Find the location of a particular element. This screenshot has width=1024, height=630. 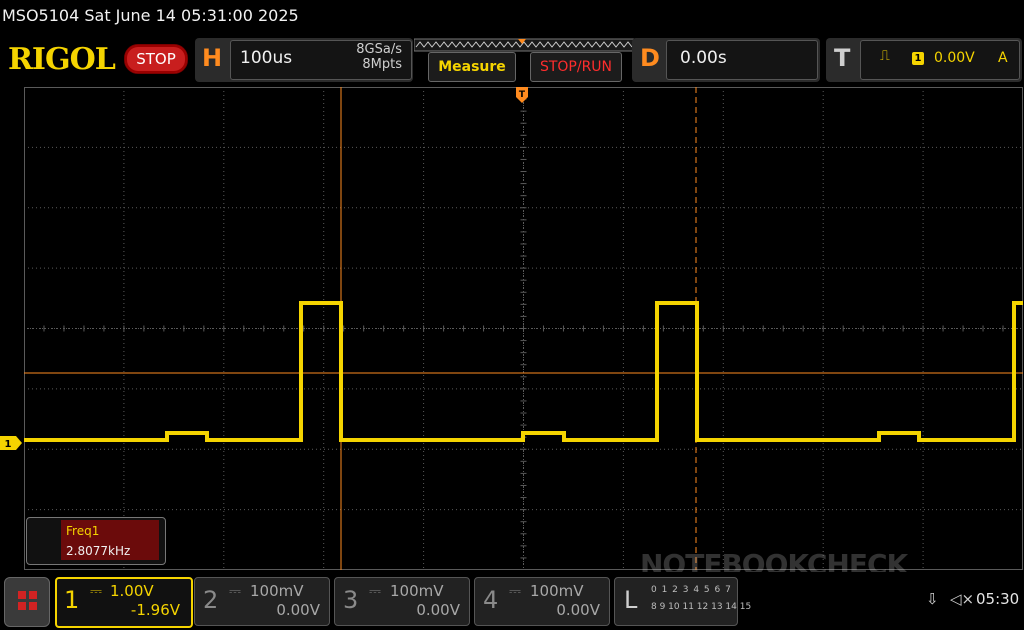

main-menu-button is located at coordinates (27, 602).